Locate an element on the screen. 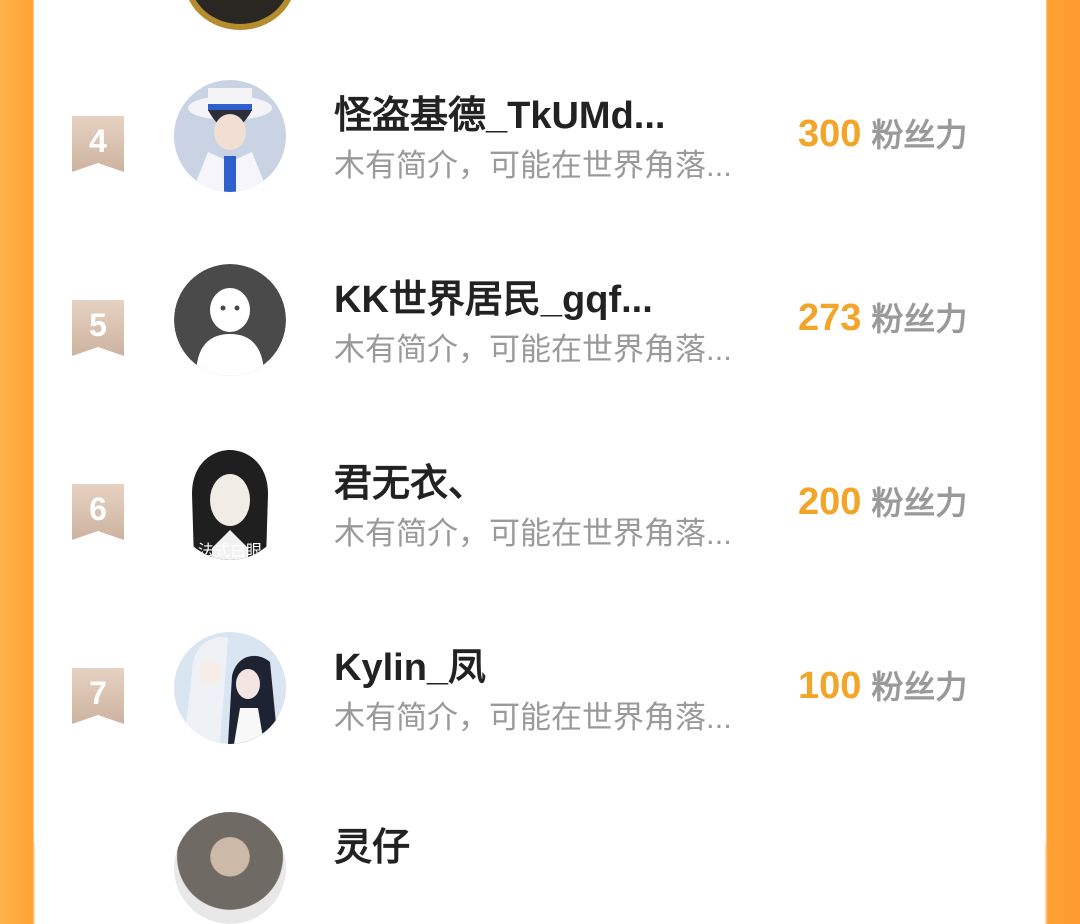 Image resolution: width=1080 pixels, height=924 pixels. user-name: Kylin_凤 is located at coordinates (410, 663).